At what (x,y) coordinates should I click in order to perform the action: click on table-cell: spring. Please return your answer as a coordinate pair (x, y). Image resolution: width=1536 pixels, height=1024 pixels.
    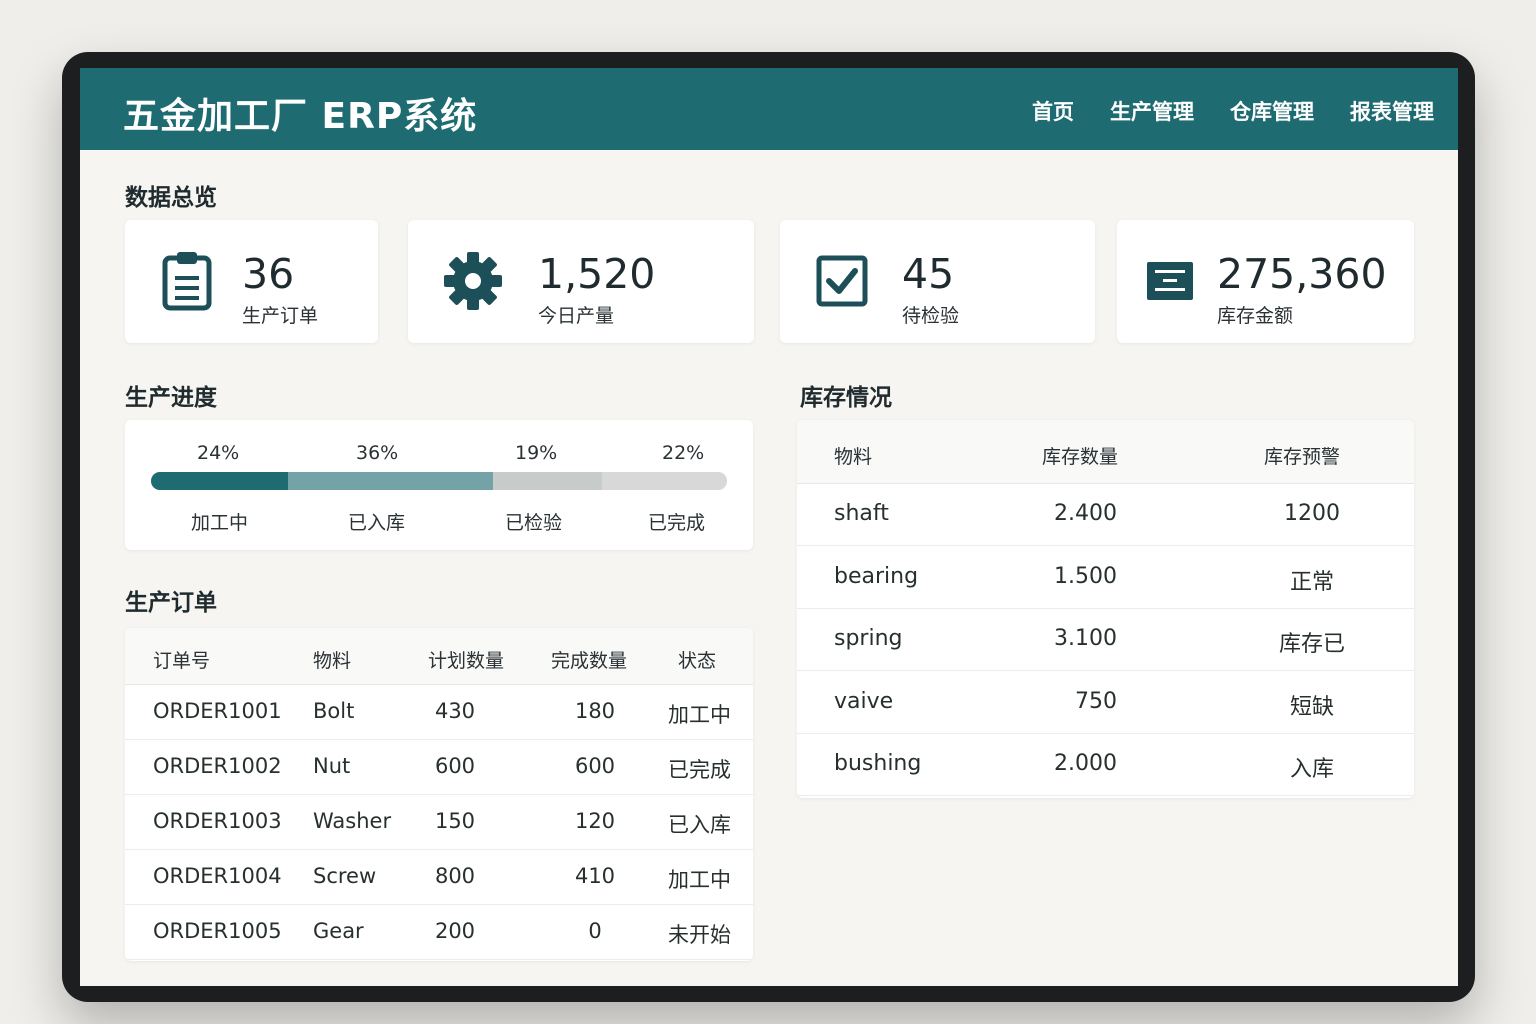
    Looking at the image, I should click on (868, 638).